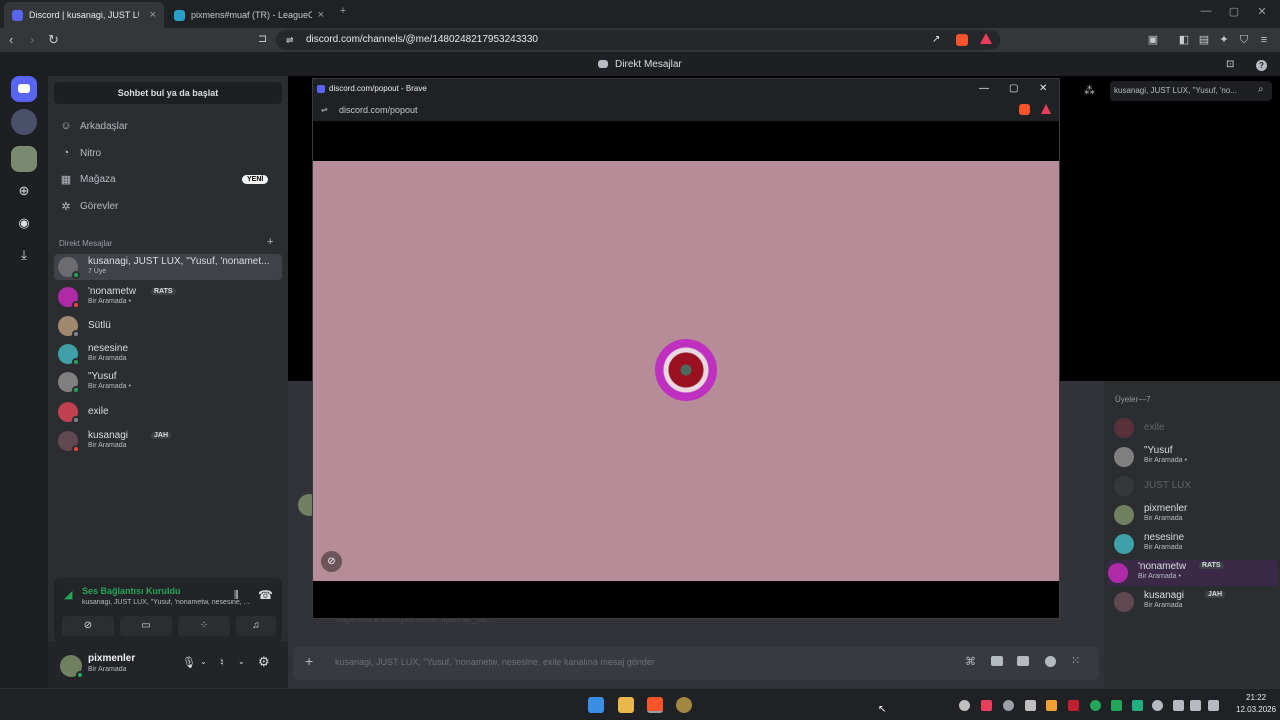 Image resolution: width=1280 pixels, height=720 pixels. I want to click on sidebar-icon: ◧, so click(1184, 40).